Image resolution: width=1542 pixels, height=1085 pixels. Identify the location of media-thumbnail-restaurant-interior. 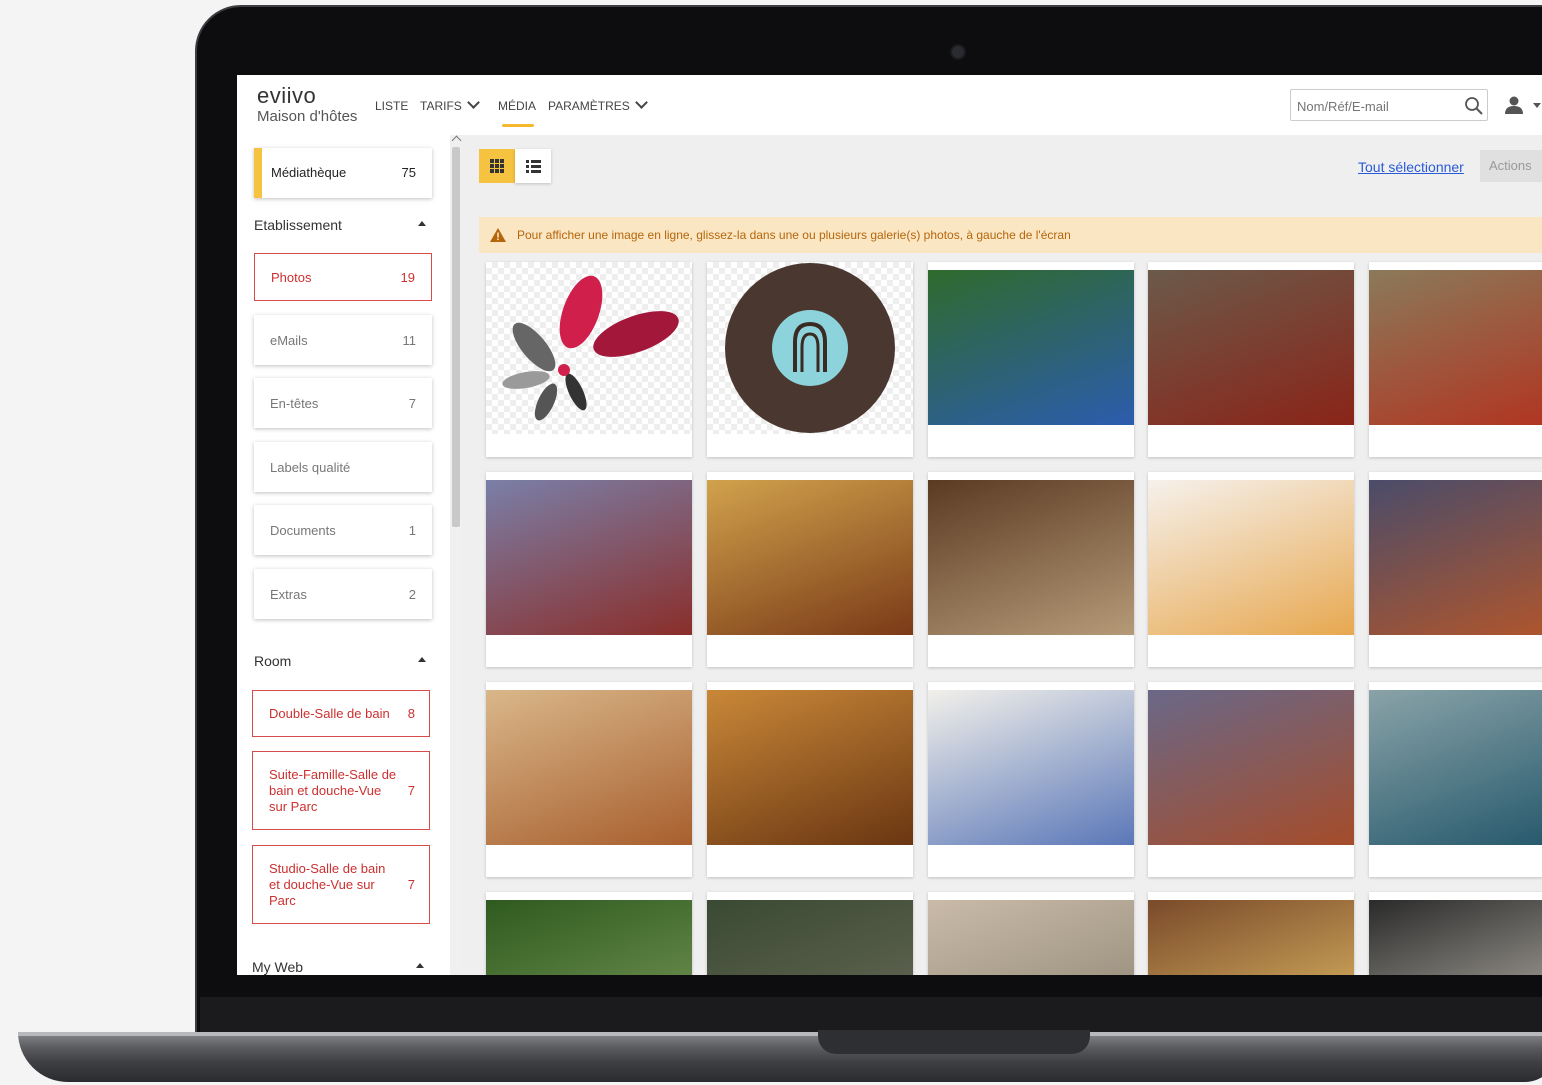
(1455, 933).